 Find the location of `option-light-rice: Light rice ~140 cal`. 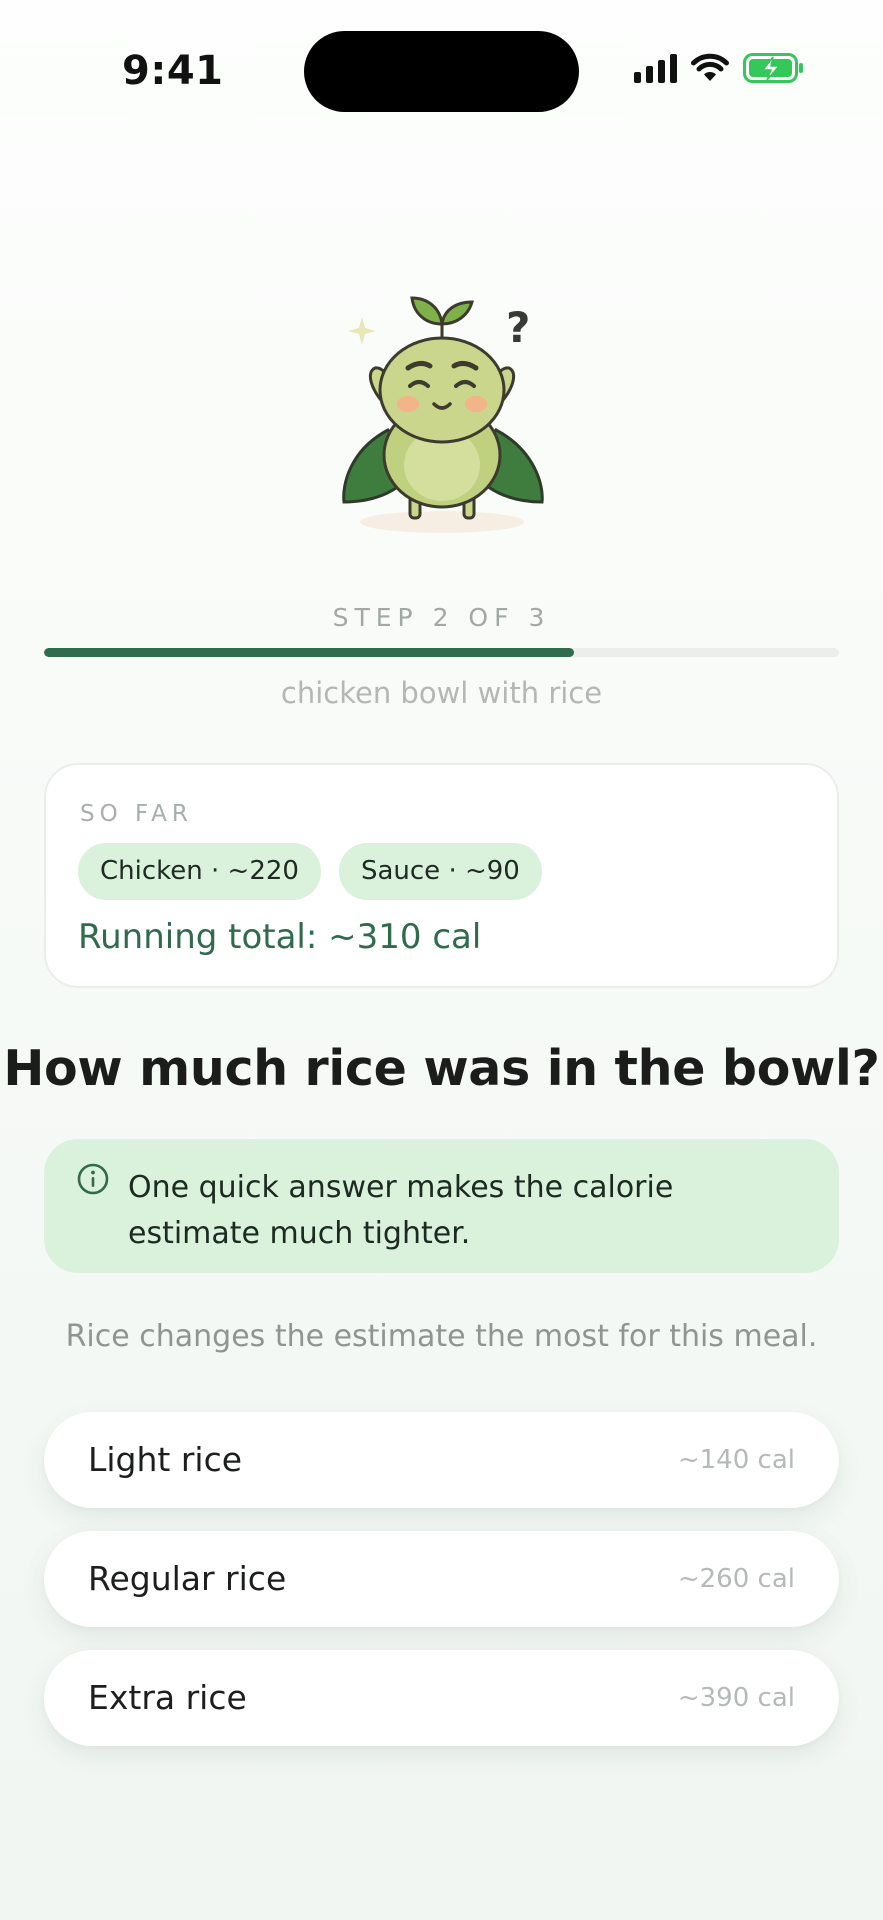

option-light-rice: Light rice ~140 cal is located at coordinates (441, 1460).